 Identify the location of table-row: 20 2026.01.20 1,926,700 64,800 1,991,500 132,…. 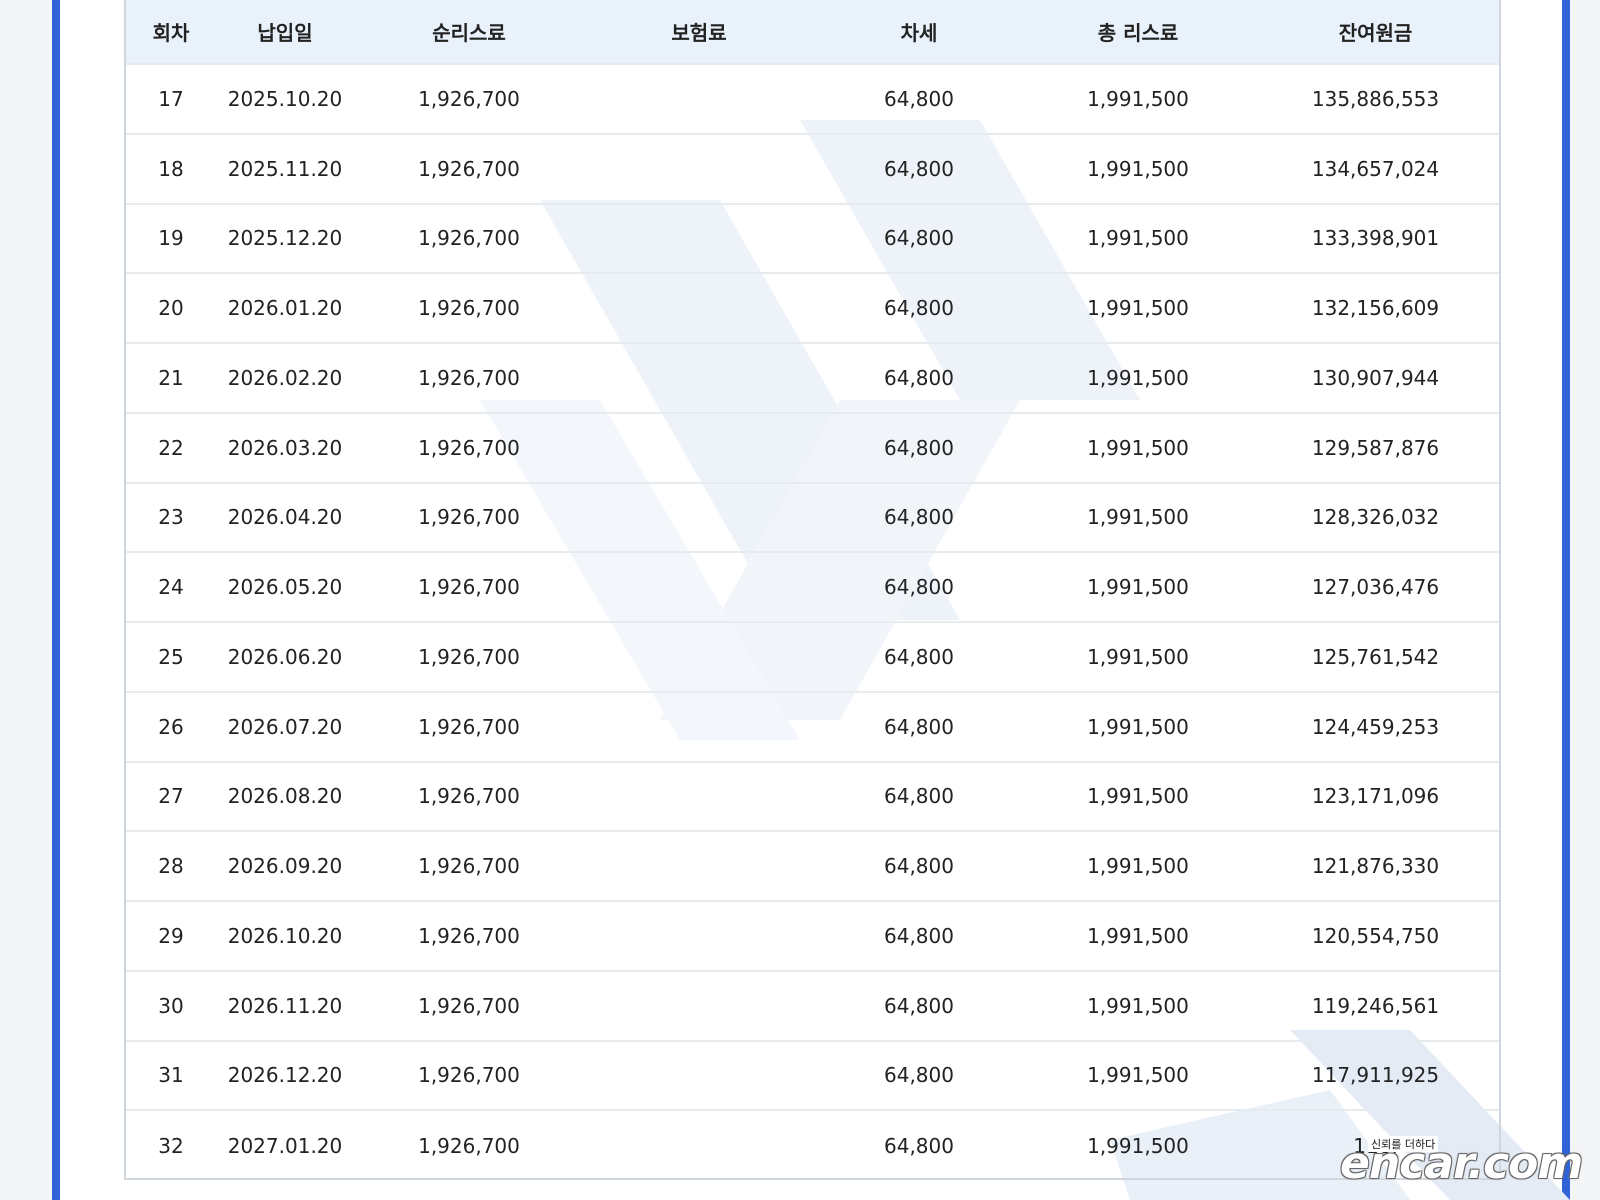
(812, 308).